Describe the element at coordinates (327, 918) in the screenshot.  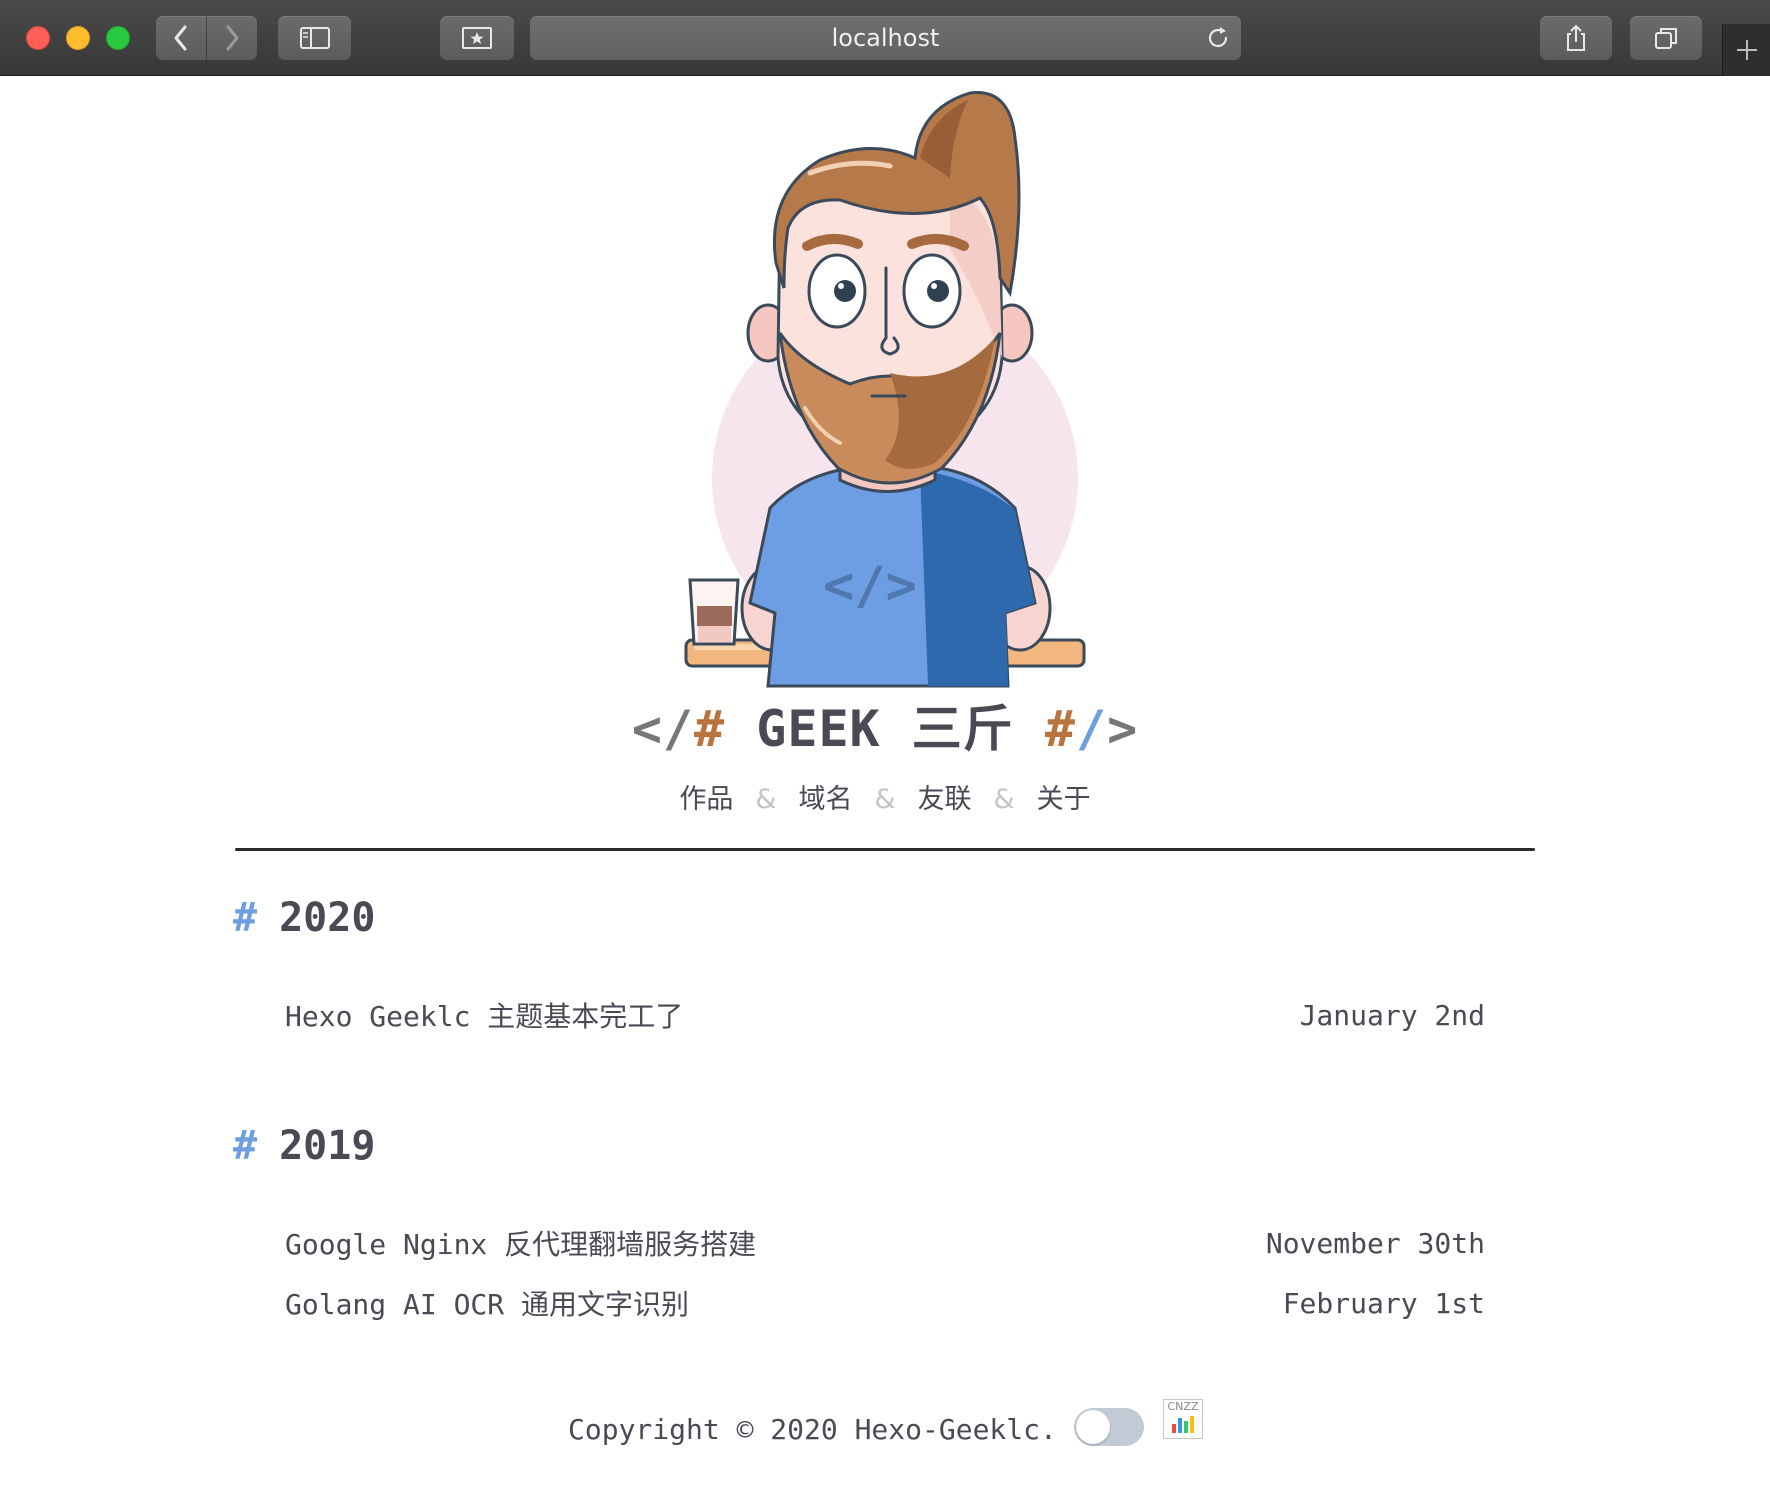
I see `year-label: 2020` at that location.